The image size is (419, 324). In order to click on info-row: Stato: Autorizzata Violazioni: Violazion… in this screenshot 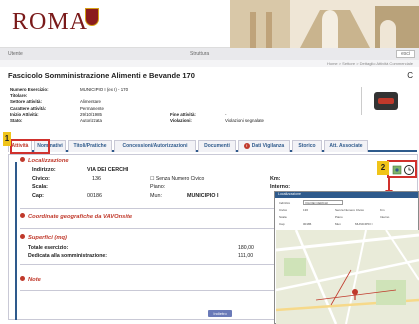, I will do `click(160, 121)`.